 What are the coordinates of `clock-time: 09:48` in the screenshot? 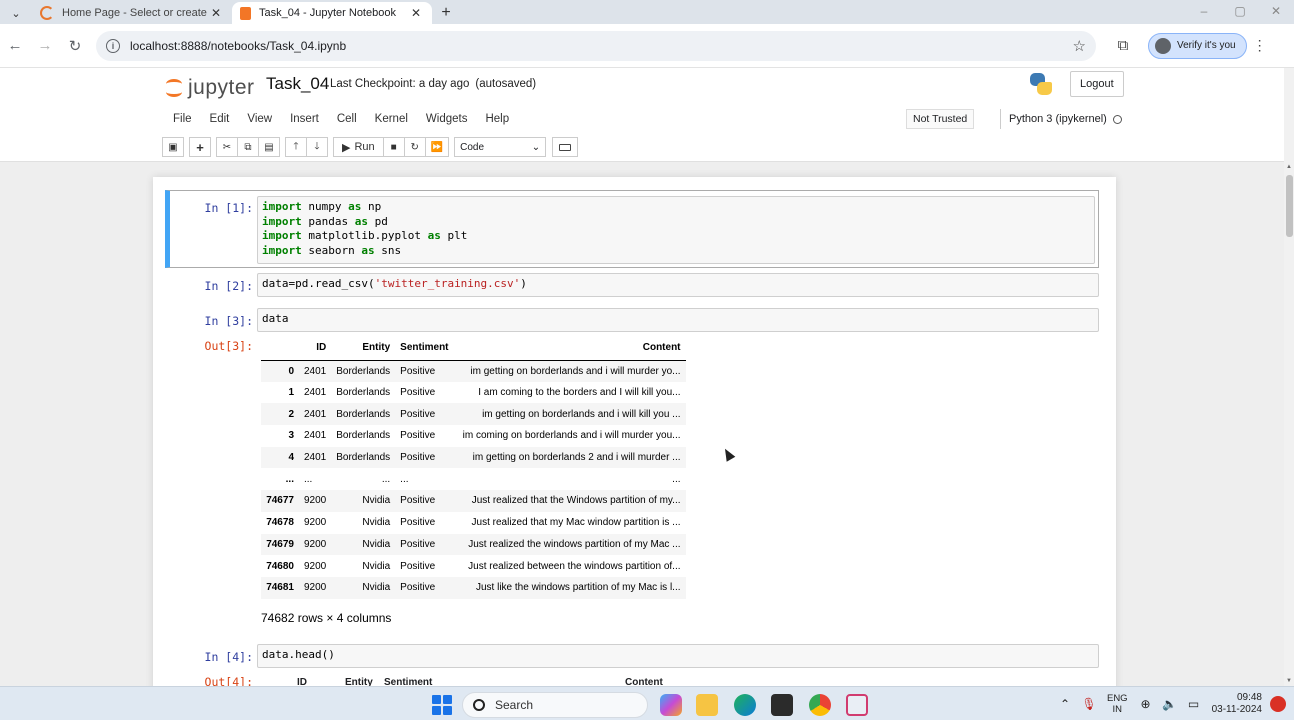 It's located at (1249, 697).